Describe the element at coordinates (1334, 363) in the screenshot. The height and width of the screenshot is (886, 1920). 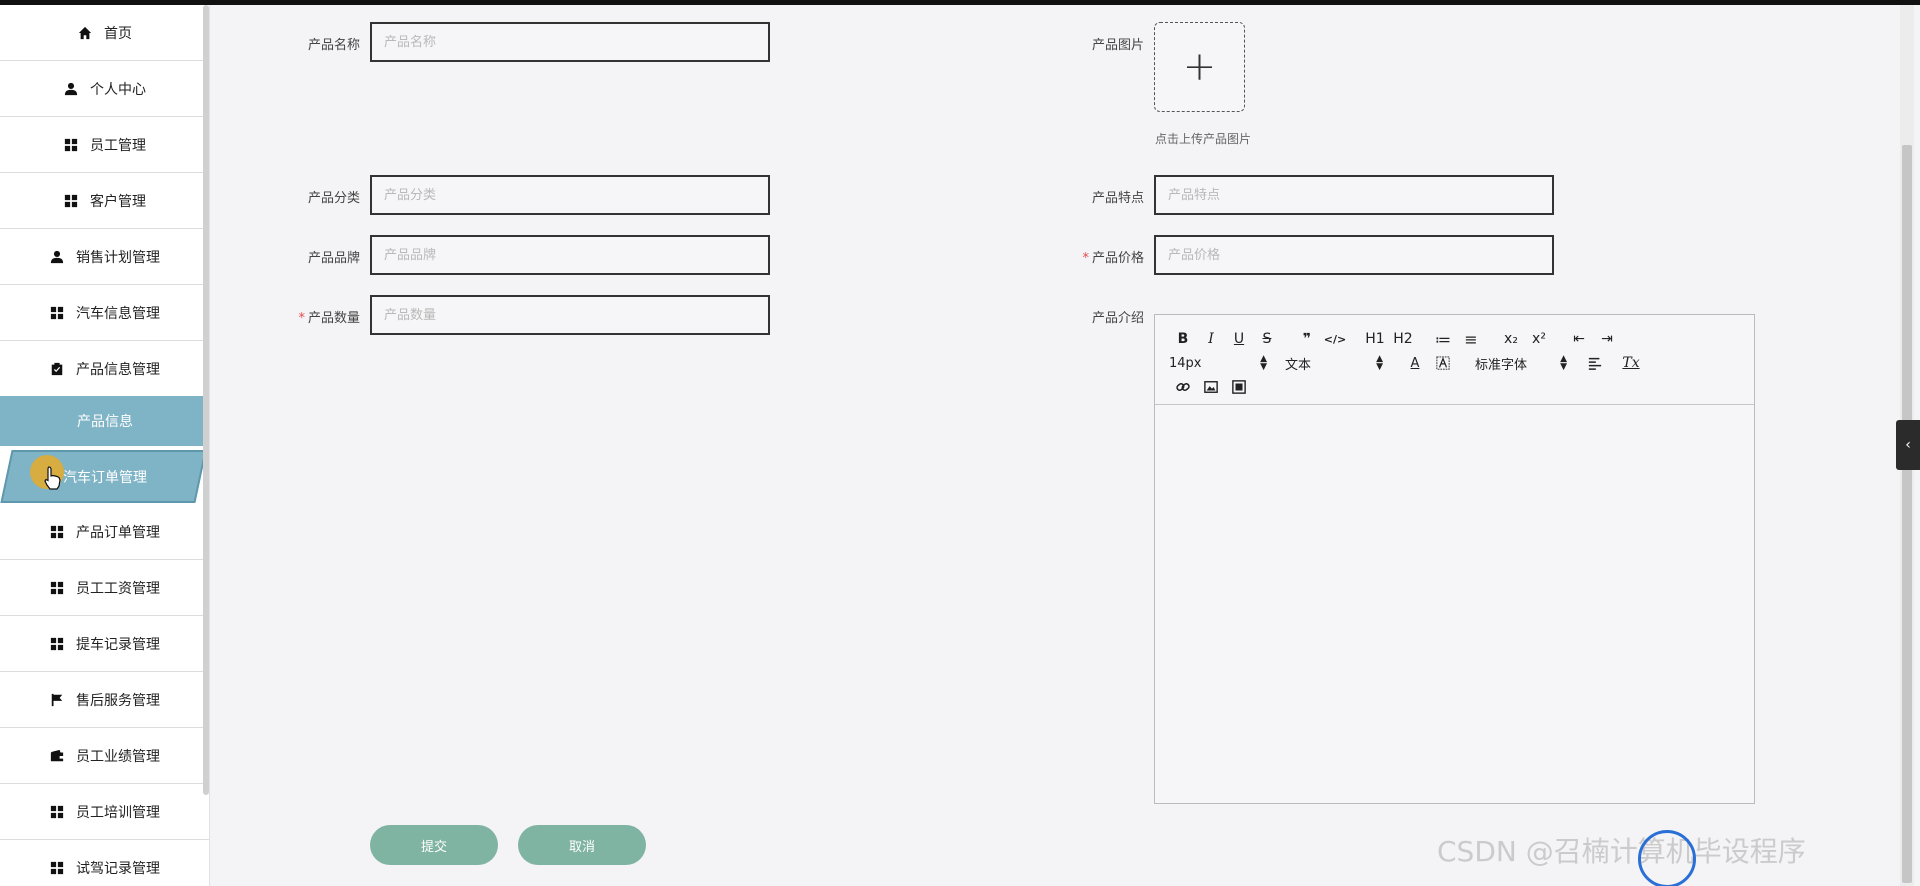
I see `text-type-select: 文本 ▲ ▼` at that location.